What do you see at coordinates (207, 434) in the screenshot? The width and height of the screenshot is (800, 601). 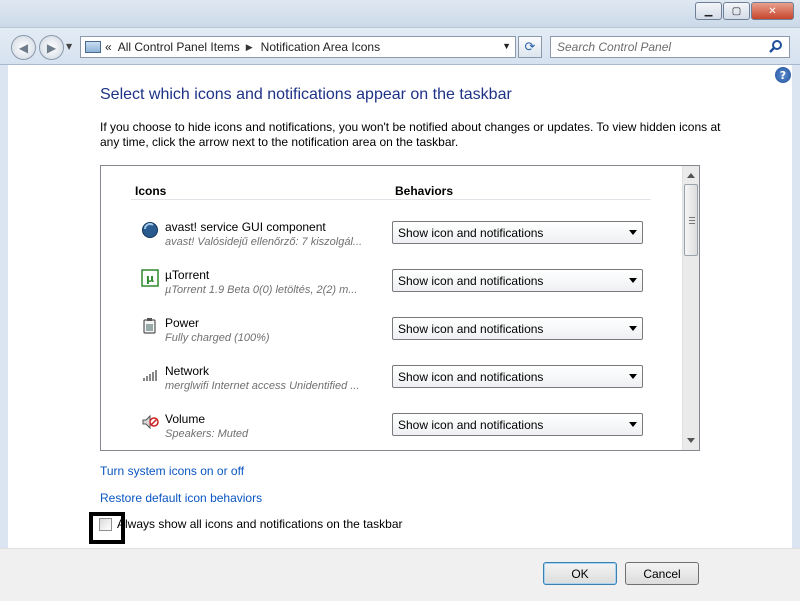 I see `row-detail: Speakers: Muted` at bounding box center [207, 434].